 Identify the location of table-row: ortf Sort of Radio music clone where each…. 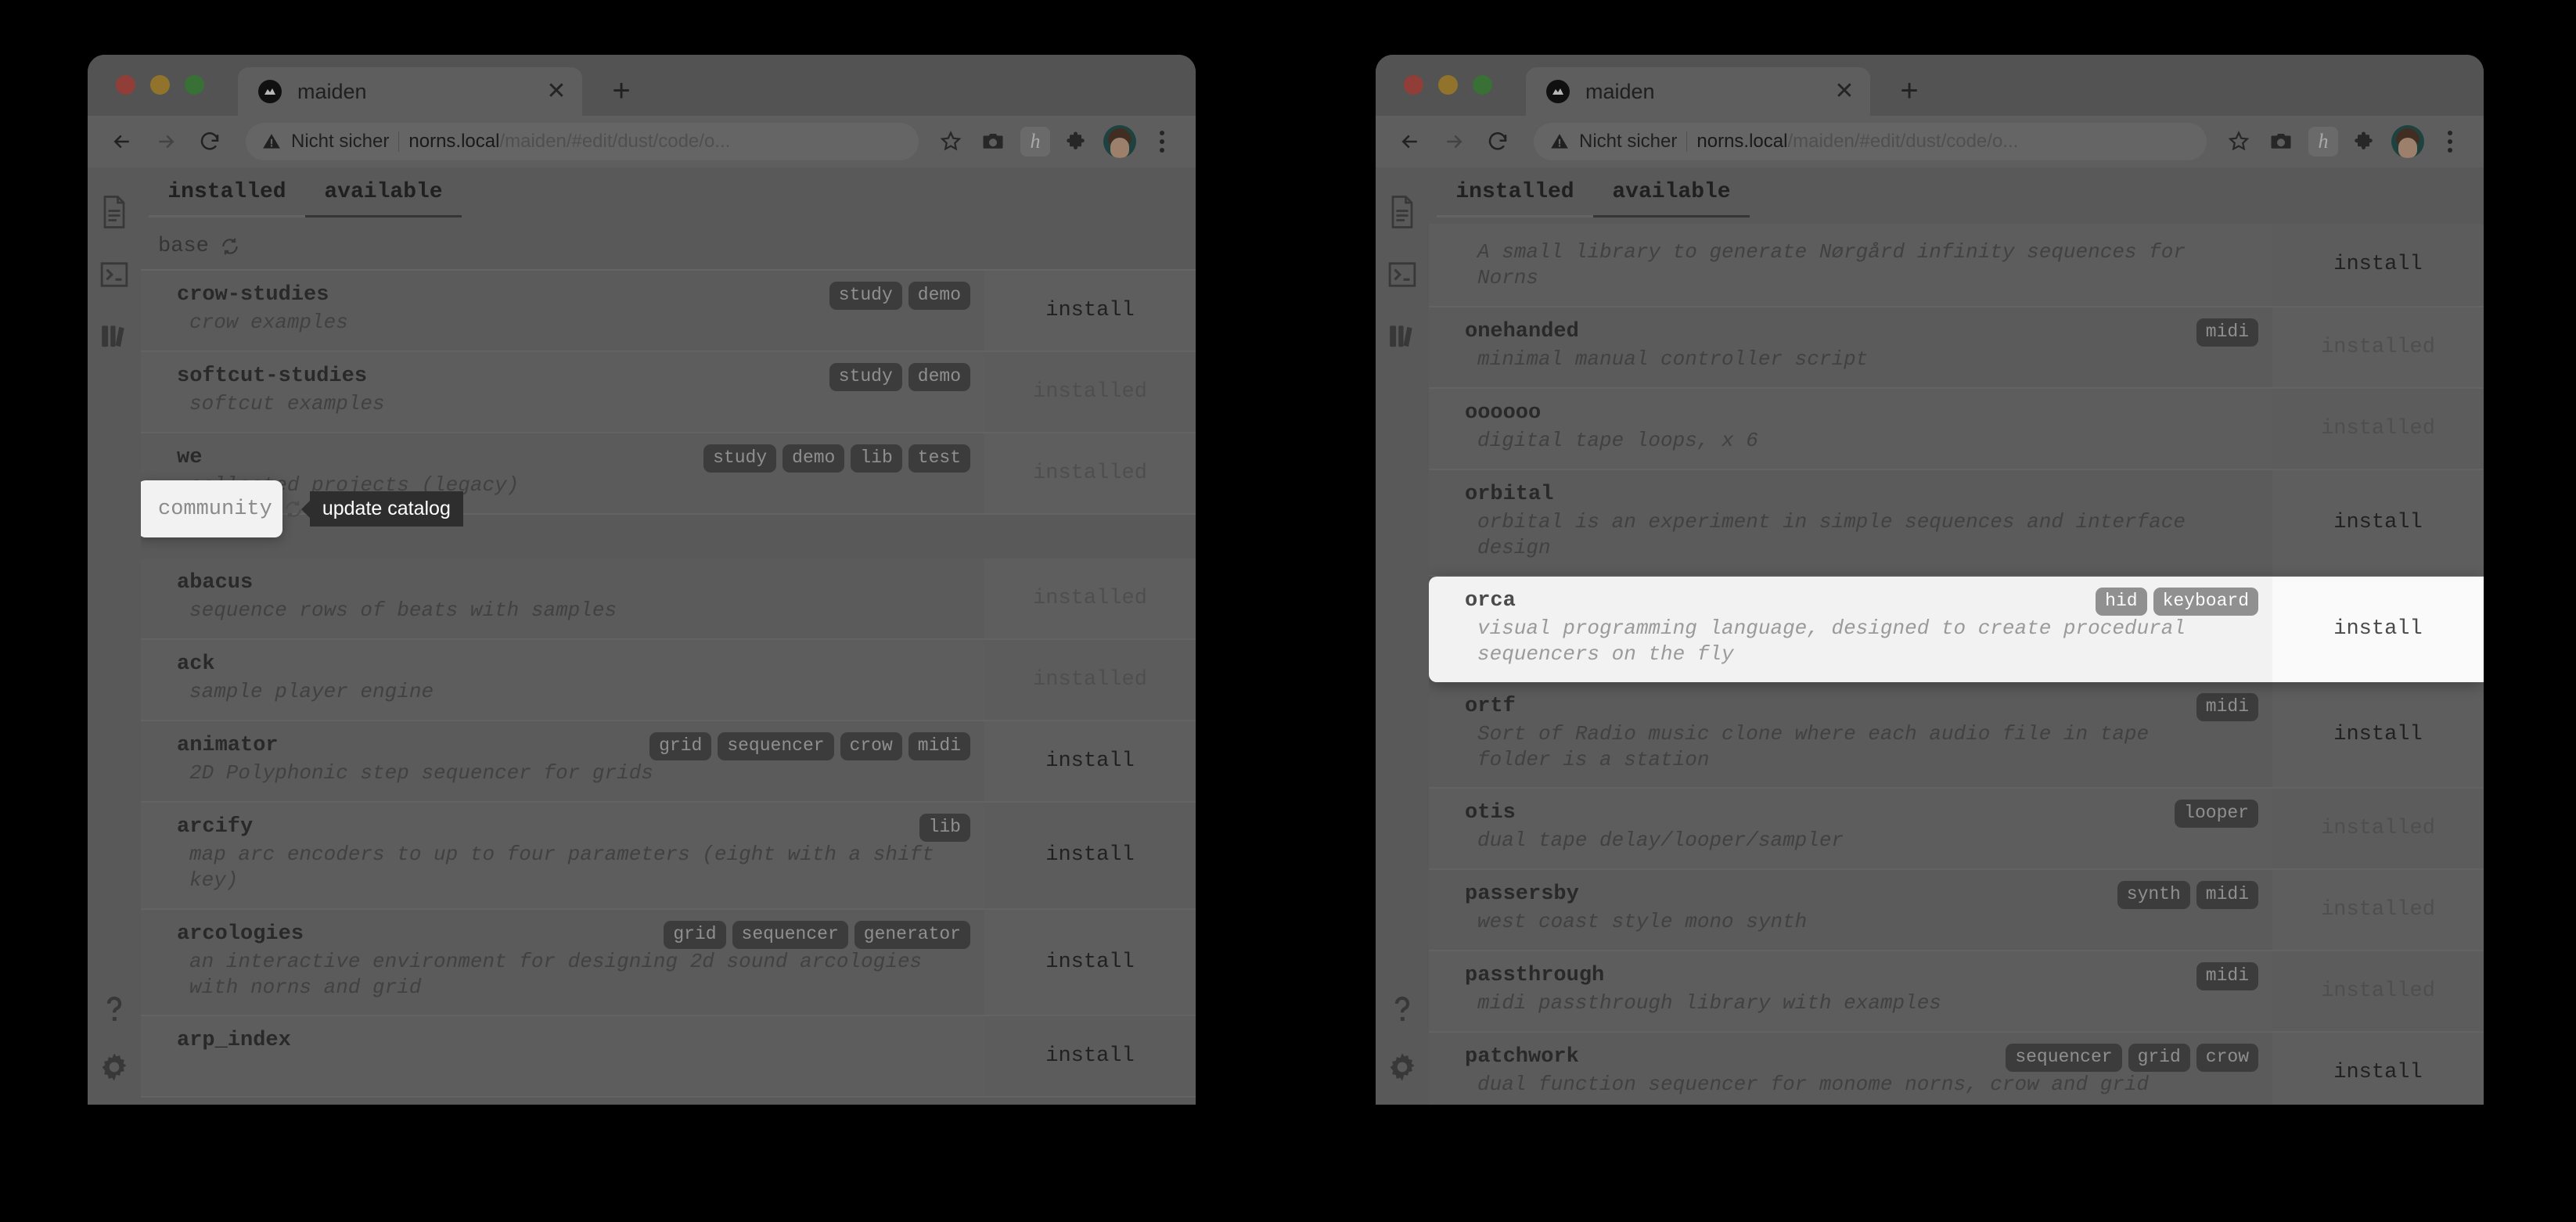
(1956, 735).